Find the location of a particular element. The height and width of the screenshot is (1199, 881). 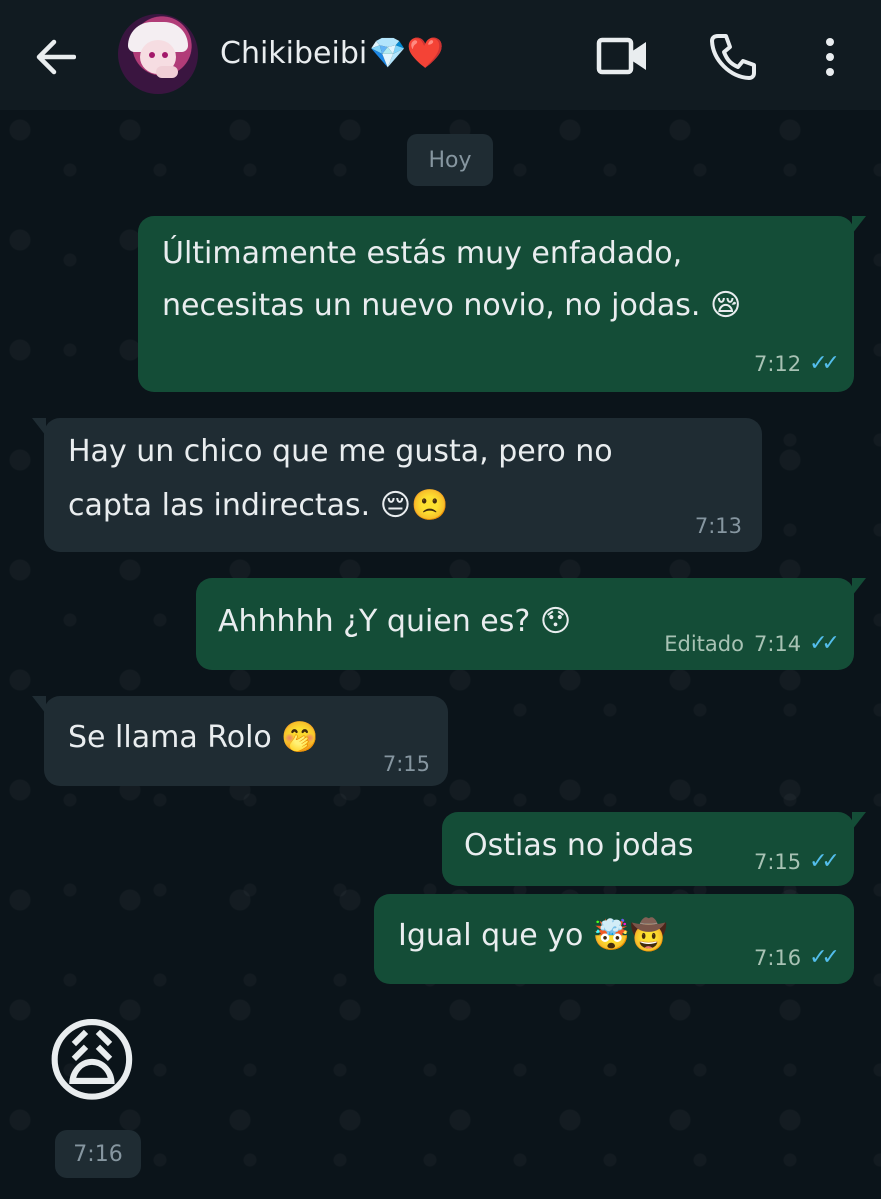

message-meta: 7:15 ✓✓ is located at coordinates (796, 862).